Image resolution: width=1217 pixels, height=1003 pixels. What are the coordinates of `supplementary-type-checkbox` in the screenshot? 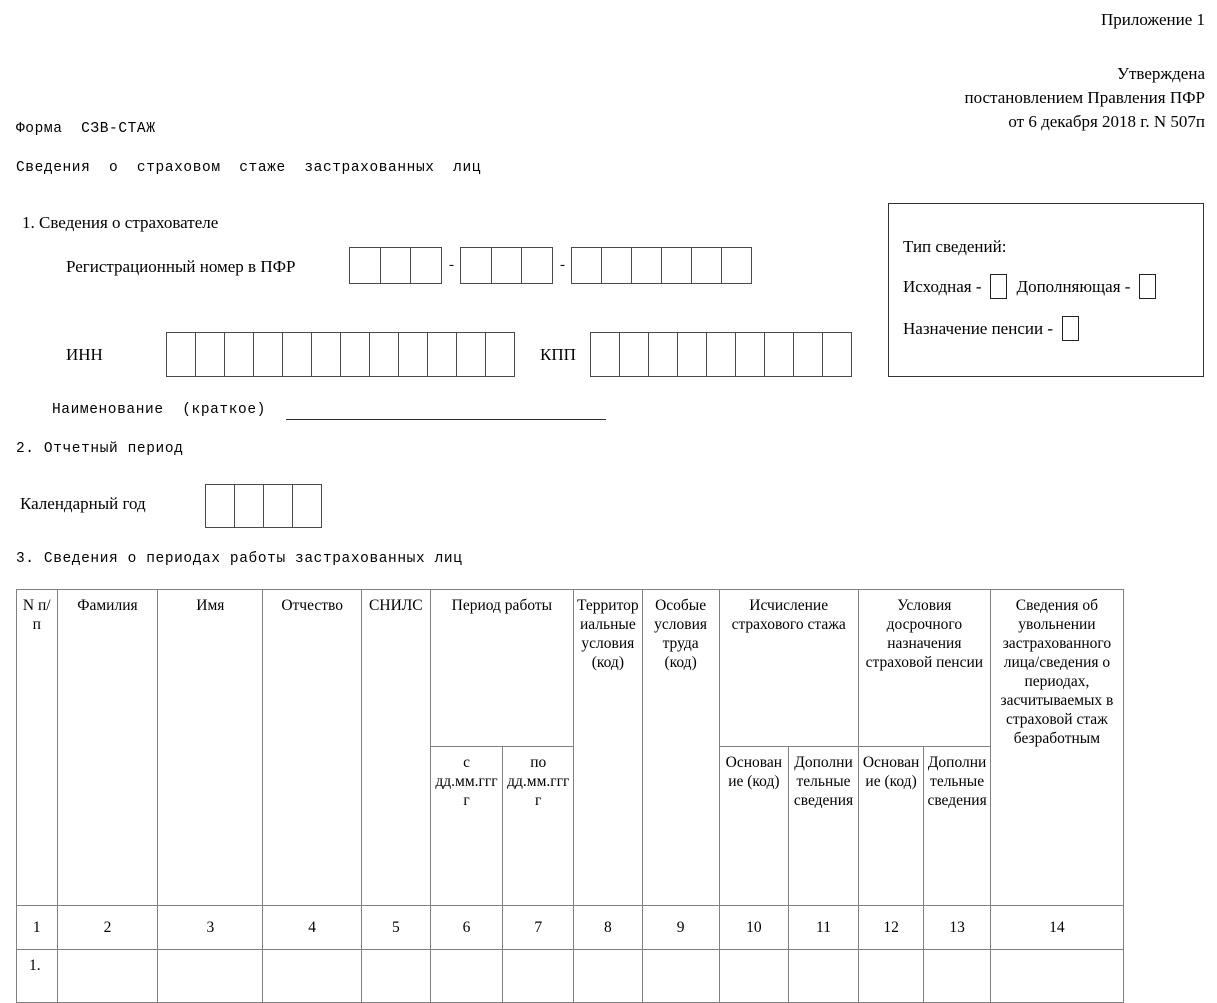 It's located at (1148, 286).